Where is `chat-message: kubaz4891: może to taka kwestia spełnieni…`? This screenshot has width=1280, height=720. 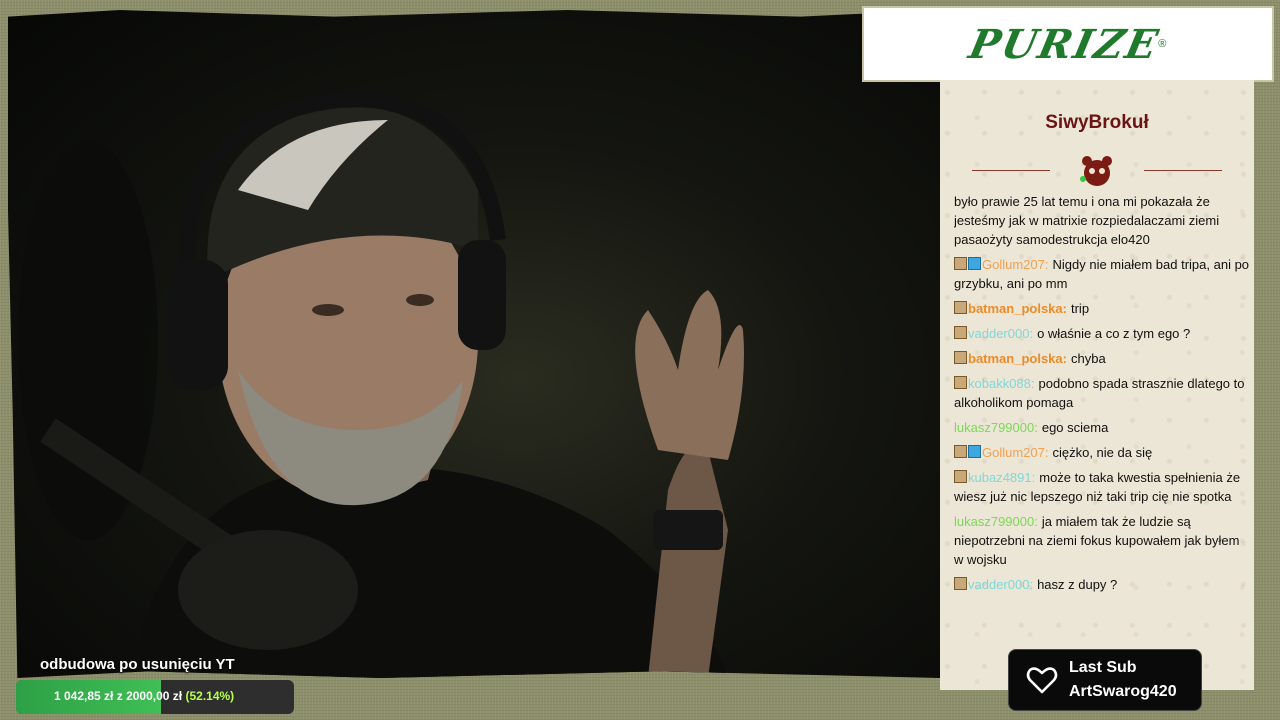
chat-message: kubaz4891: może to taka kwestia spełnieni… is located at coordinates (1102, 487).